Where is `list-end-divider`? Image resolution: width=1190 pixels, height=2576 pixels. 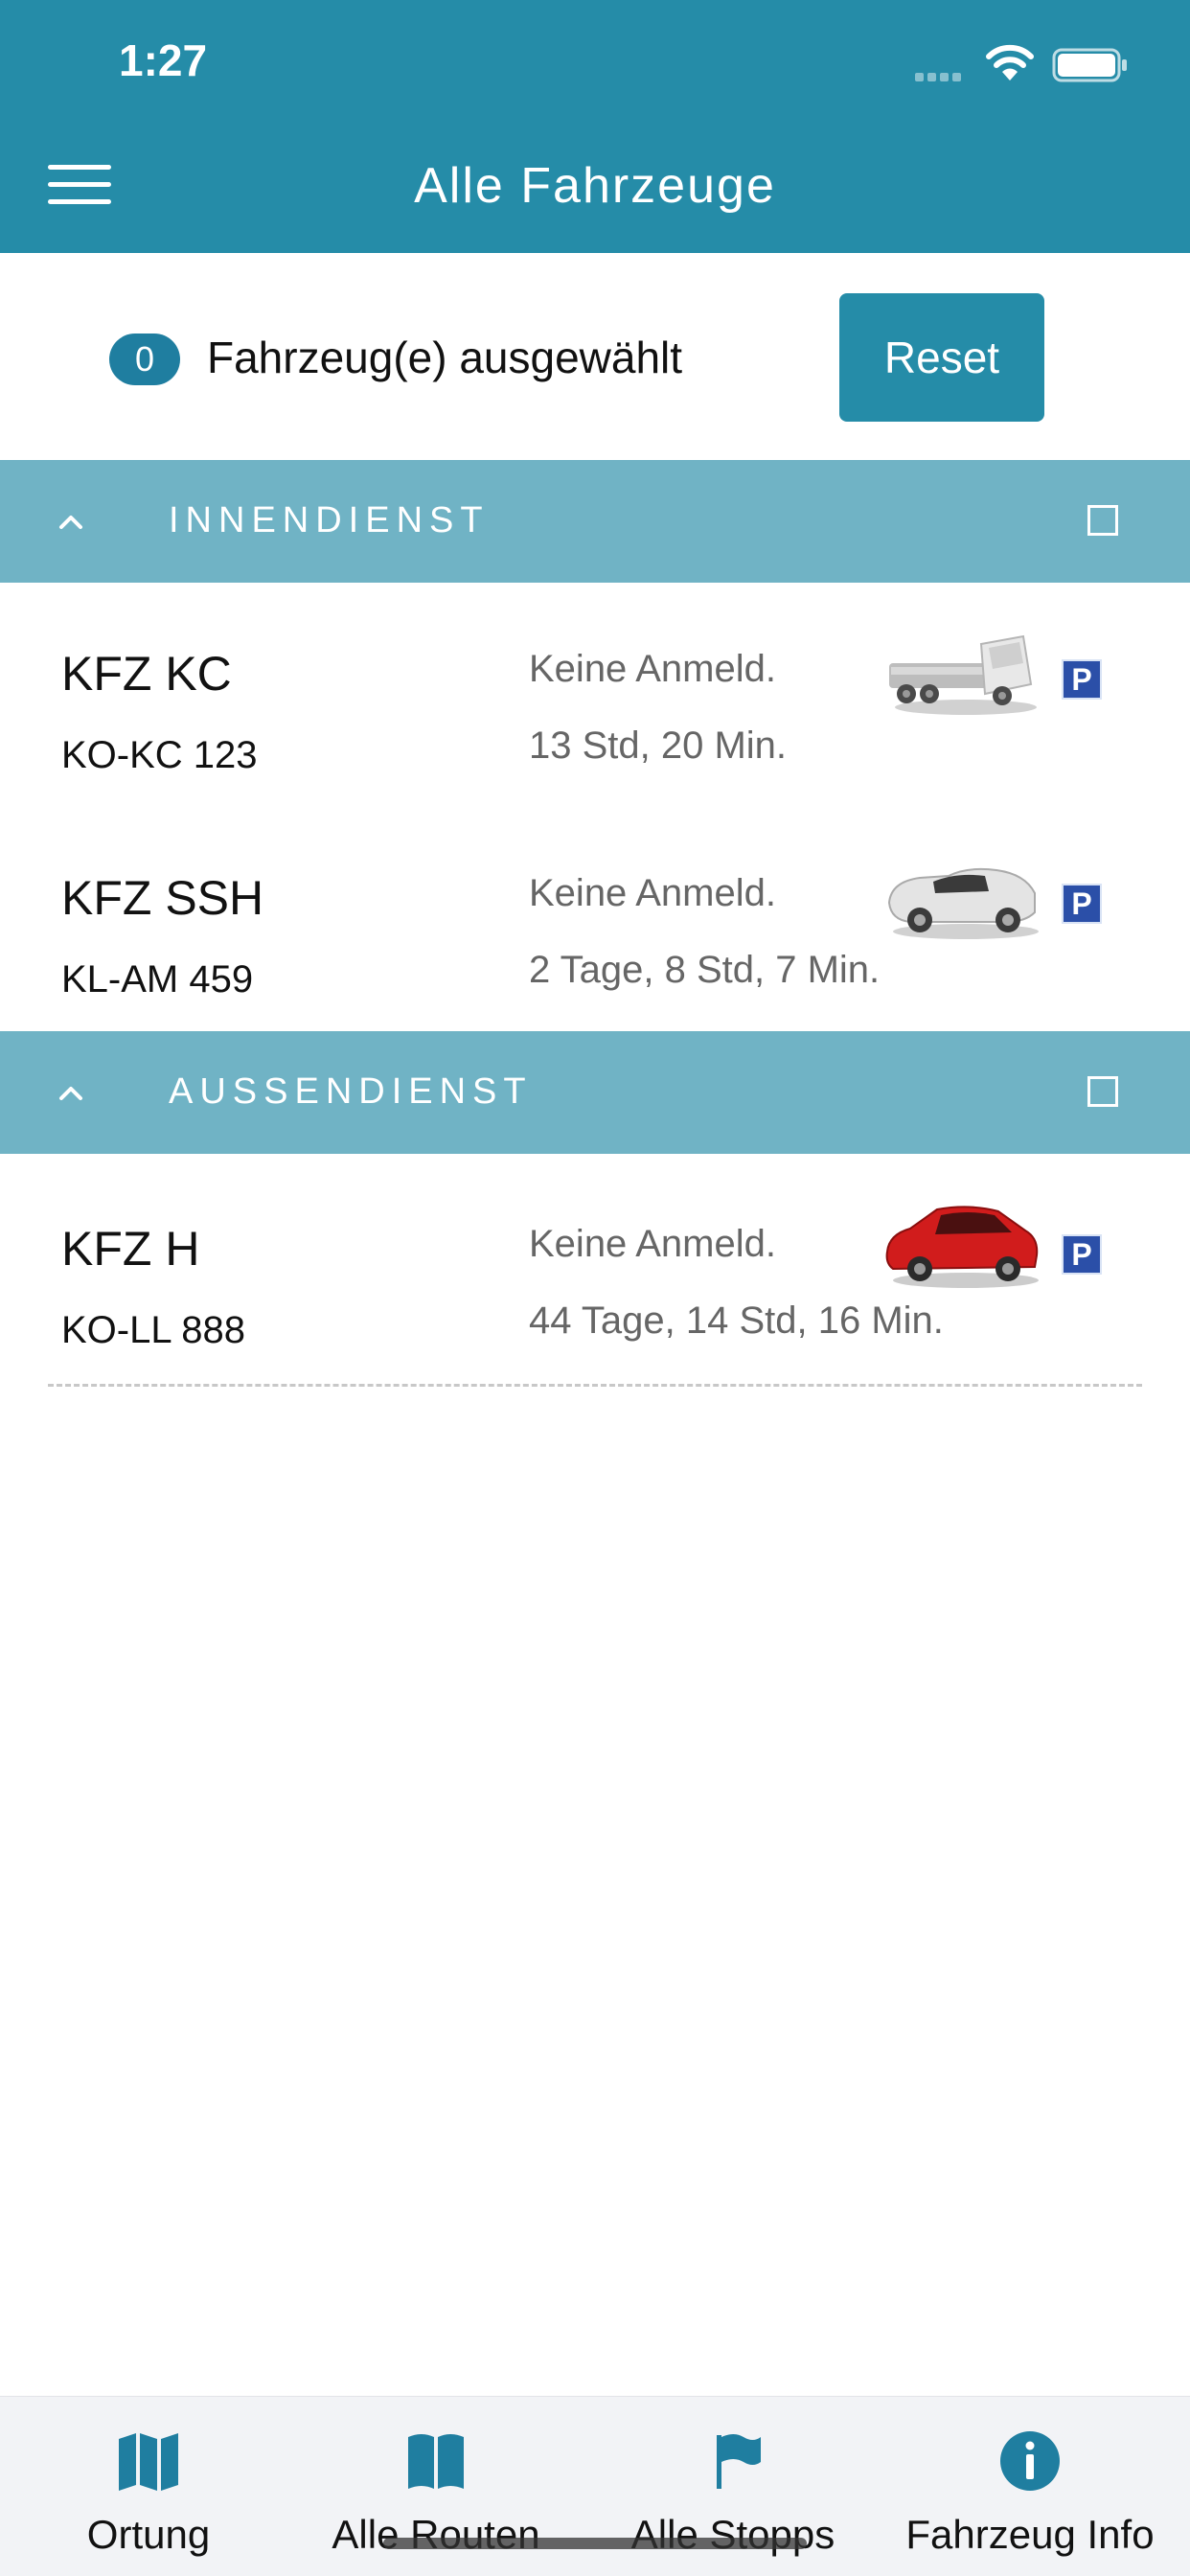 list-end-divider is located at coordinates (595, 1385).